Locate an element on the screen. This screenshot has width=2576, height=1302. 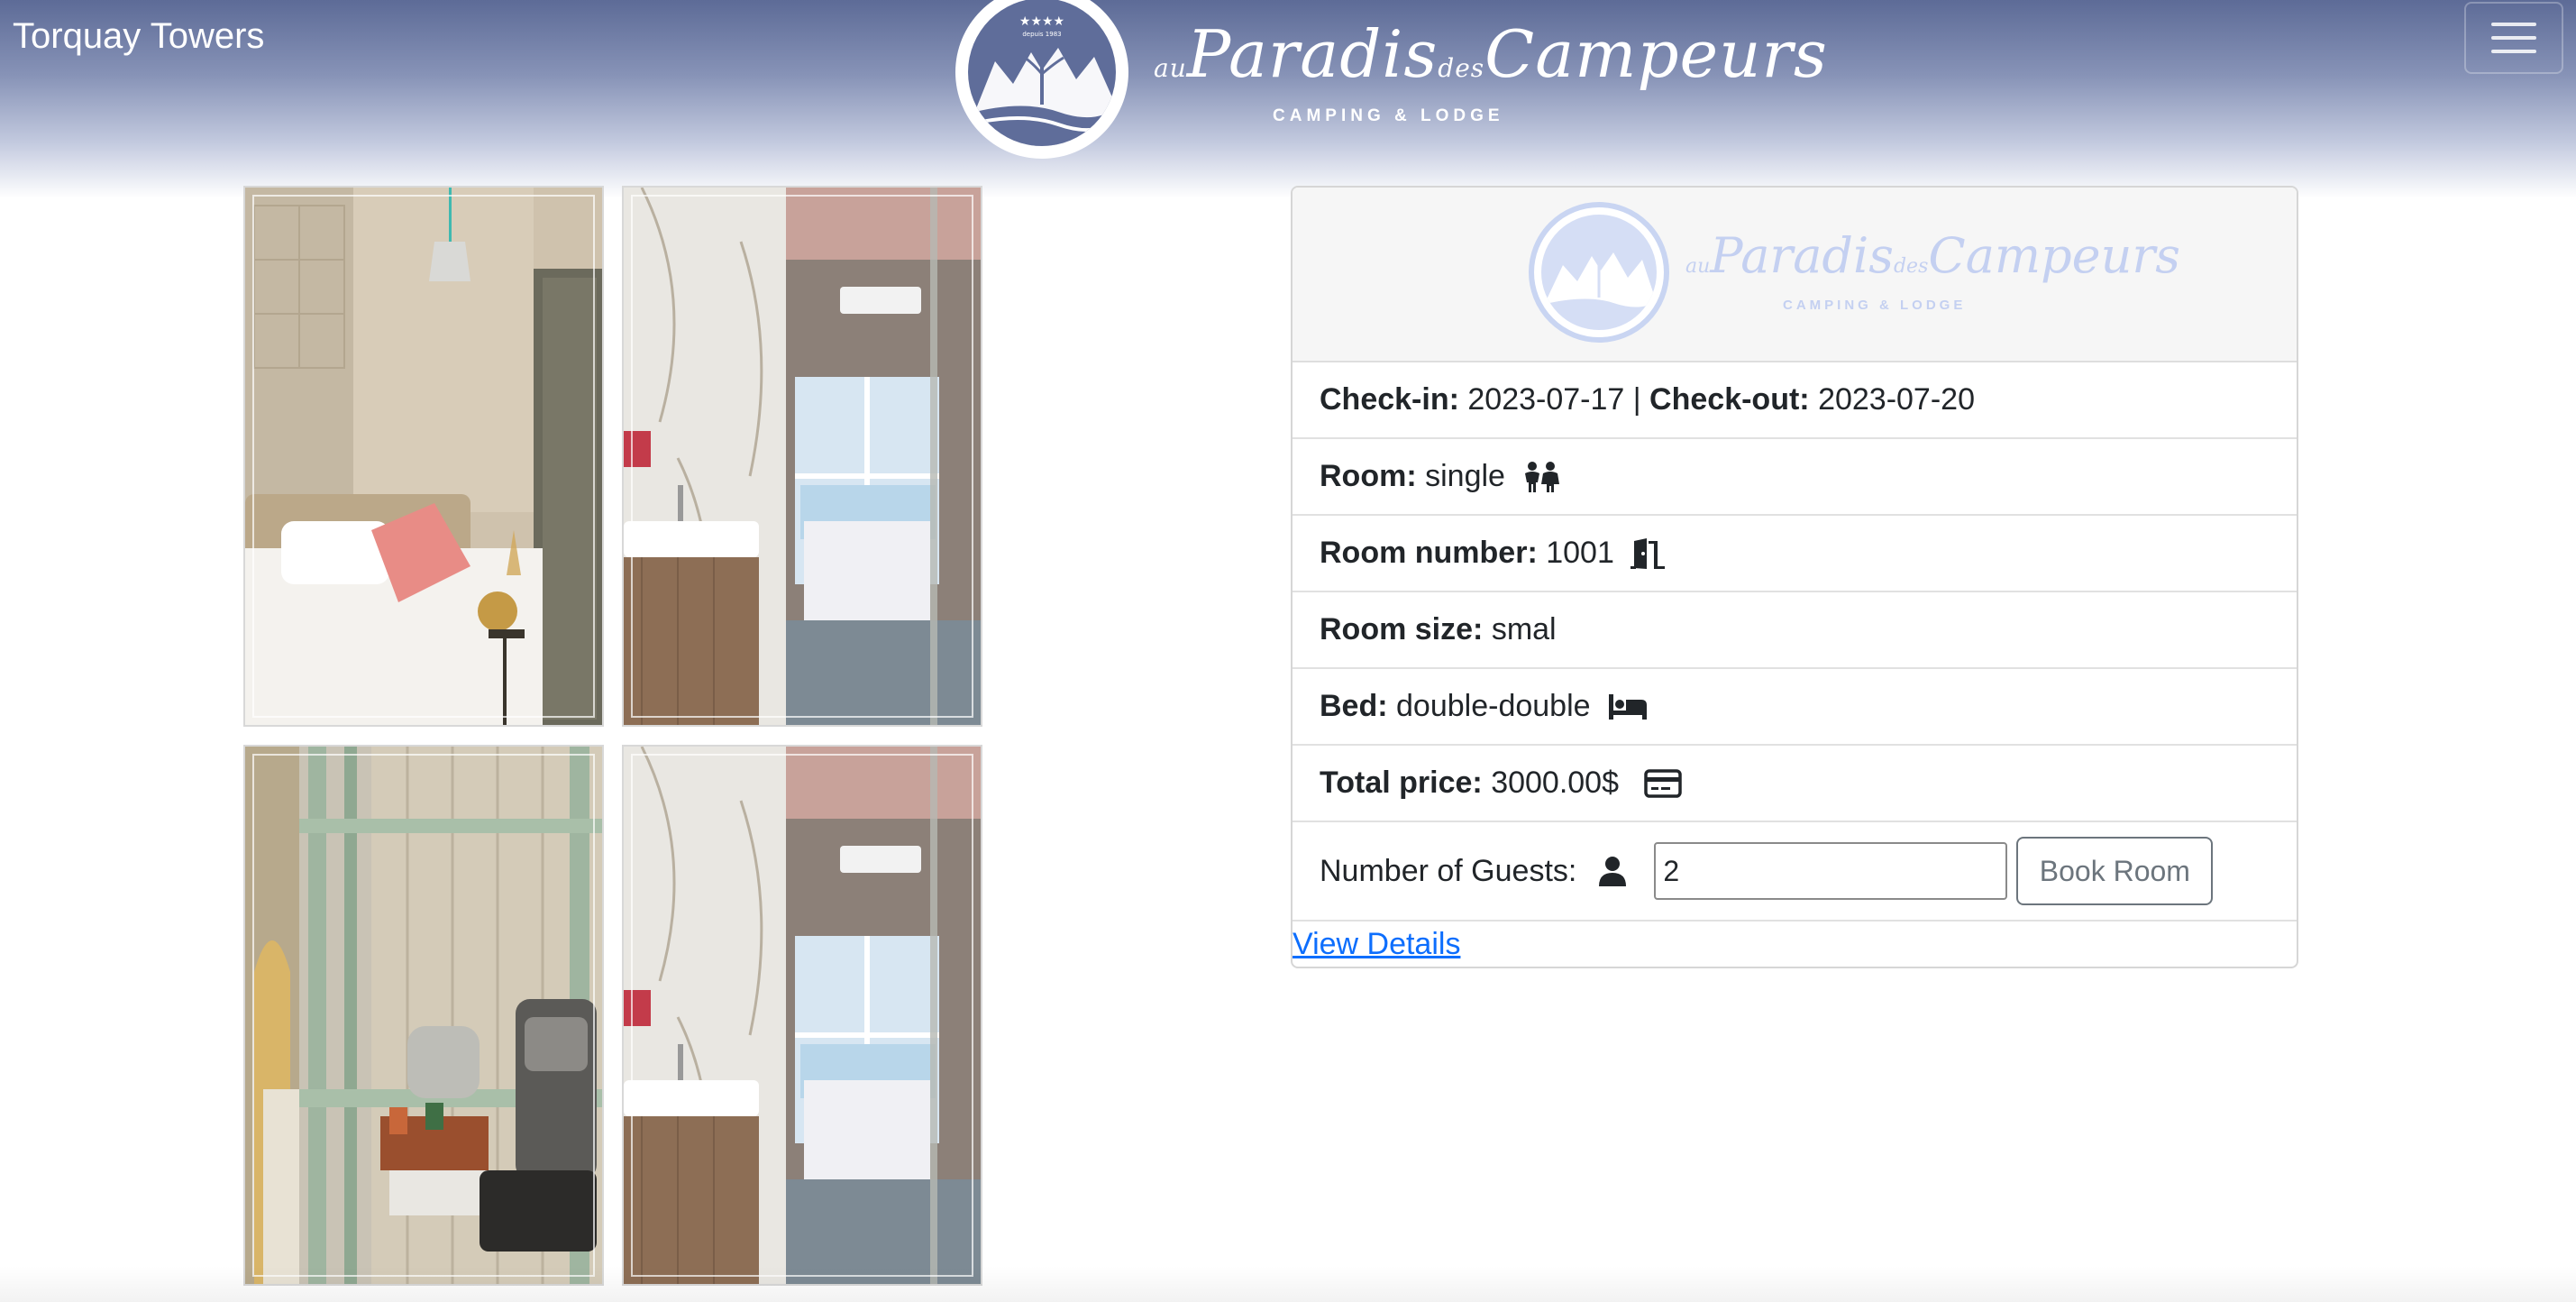
user-icon is located at coordinates (1612, 871).